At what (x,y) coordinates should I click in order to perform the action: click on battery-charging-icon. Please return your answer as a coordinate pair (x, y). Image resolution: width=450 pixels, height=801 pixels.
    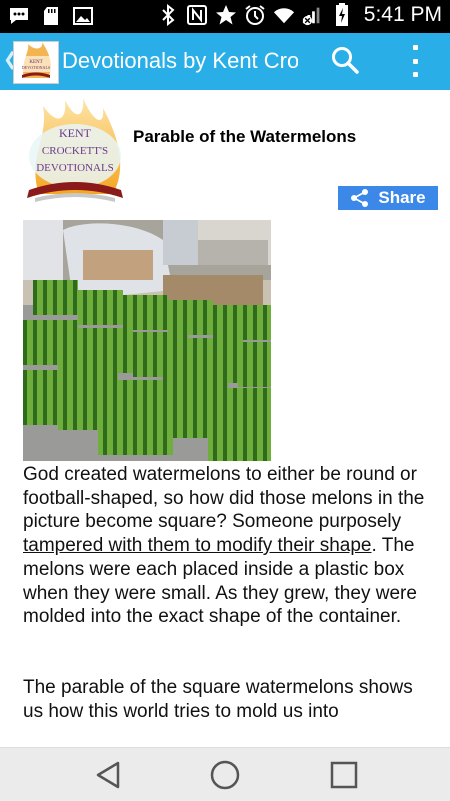
    Looking at the image, I should click on (342, 14).